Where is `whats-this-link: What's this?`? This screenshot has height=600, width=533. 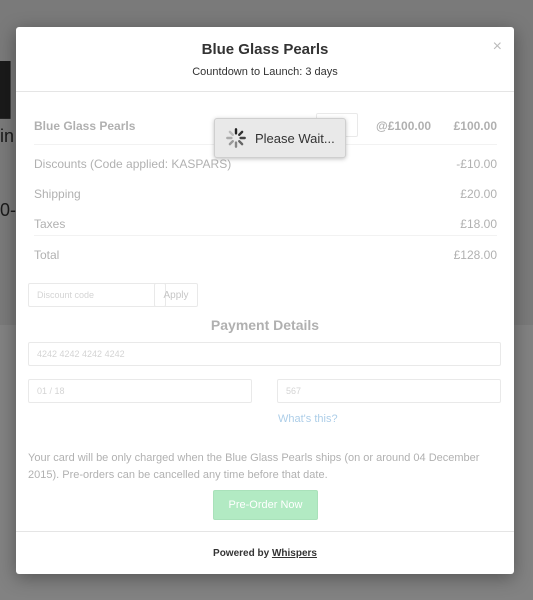 whats-this-link: What's this? is located at coordinates (308, 419).